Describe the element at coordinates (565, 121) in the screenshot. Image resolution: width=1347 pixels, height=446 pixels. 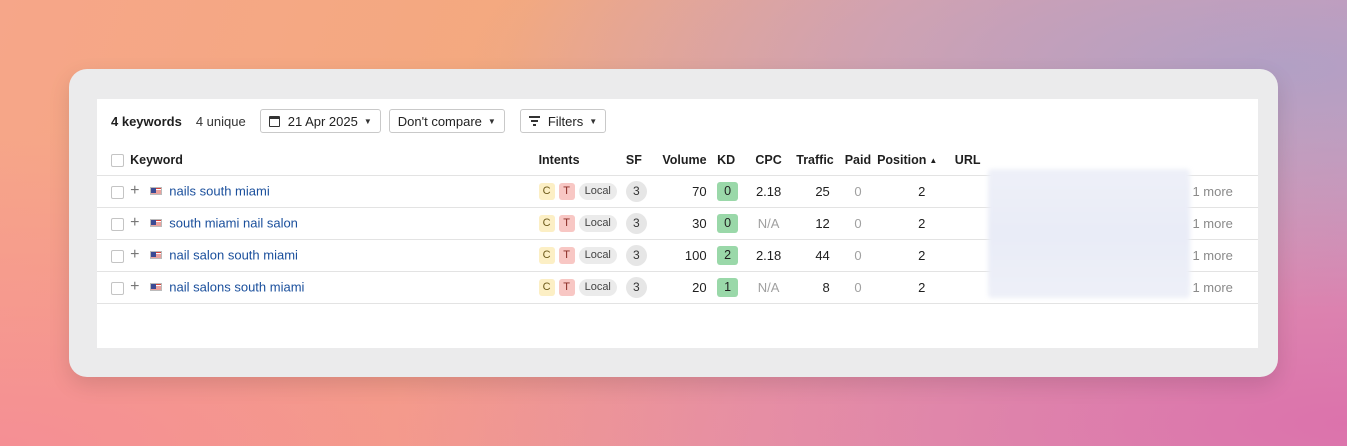
I see `filters-label: Filters` at that location.